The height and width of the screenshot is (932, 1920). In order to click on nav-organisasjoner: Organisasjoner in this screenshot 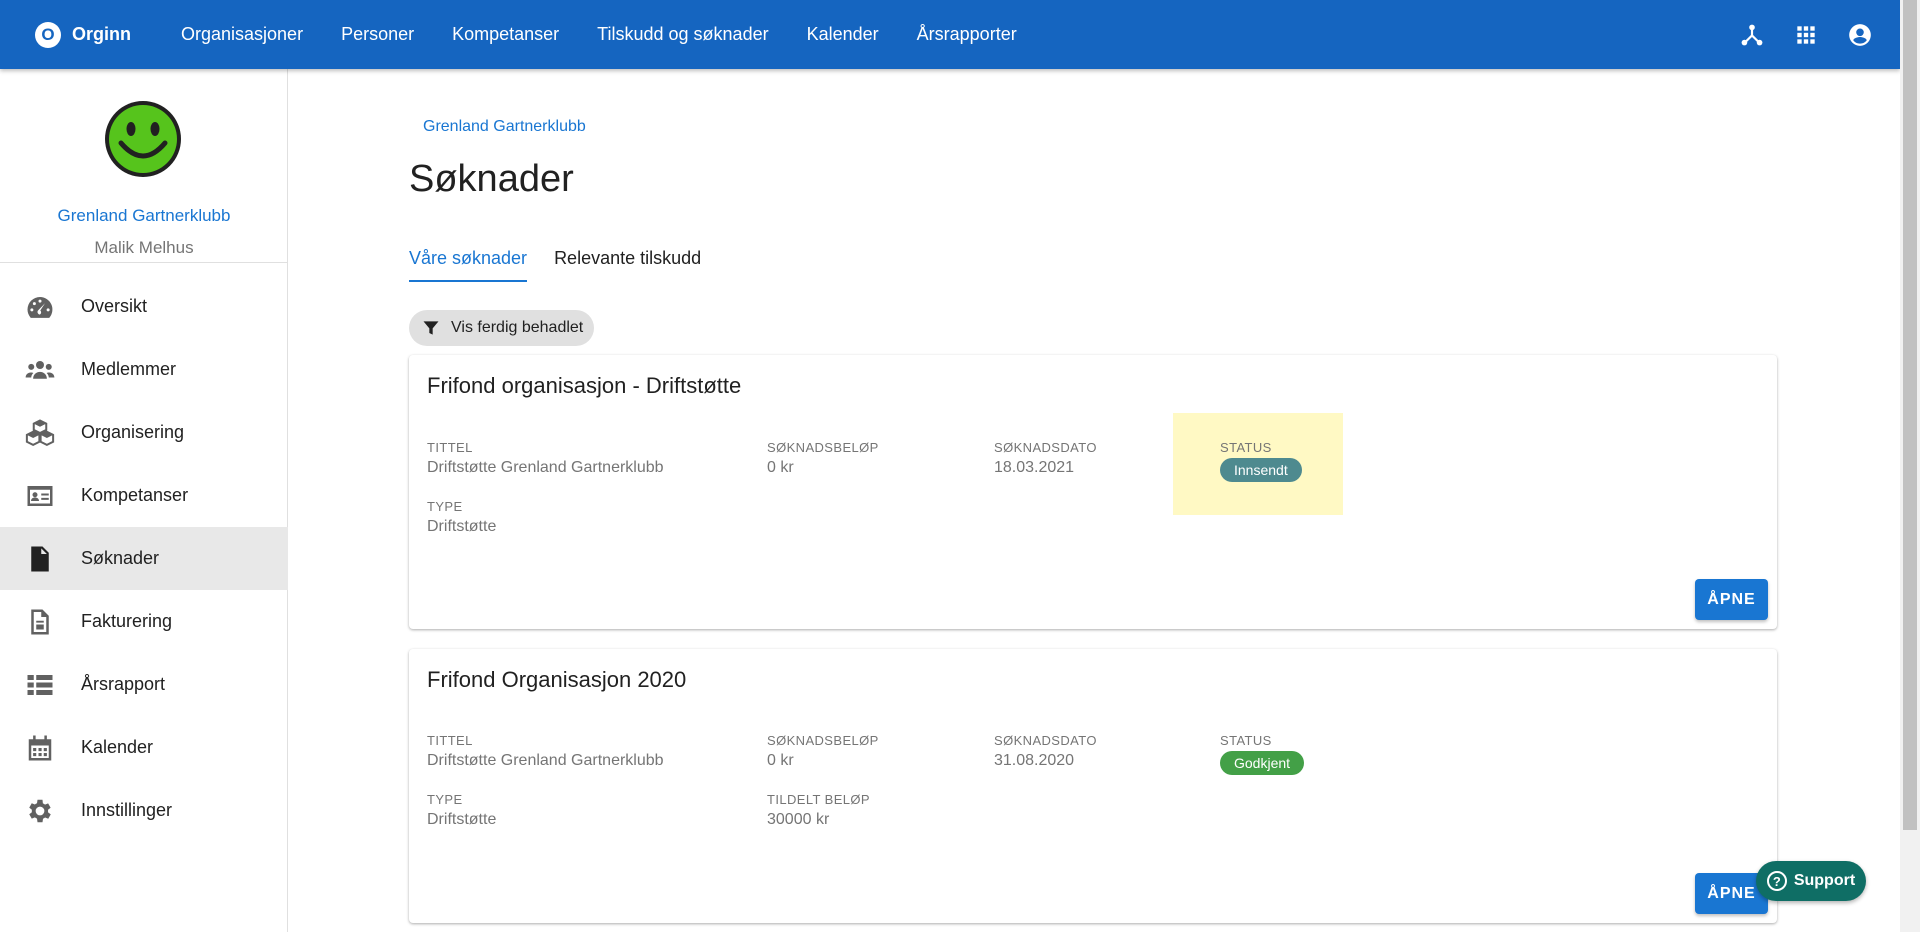, I will do `click(242, 34)`.